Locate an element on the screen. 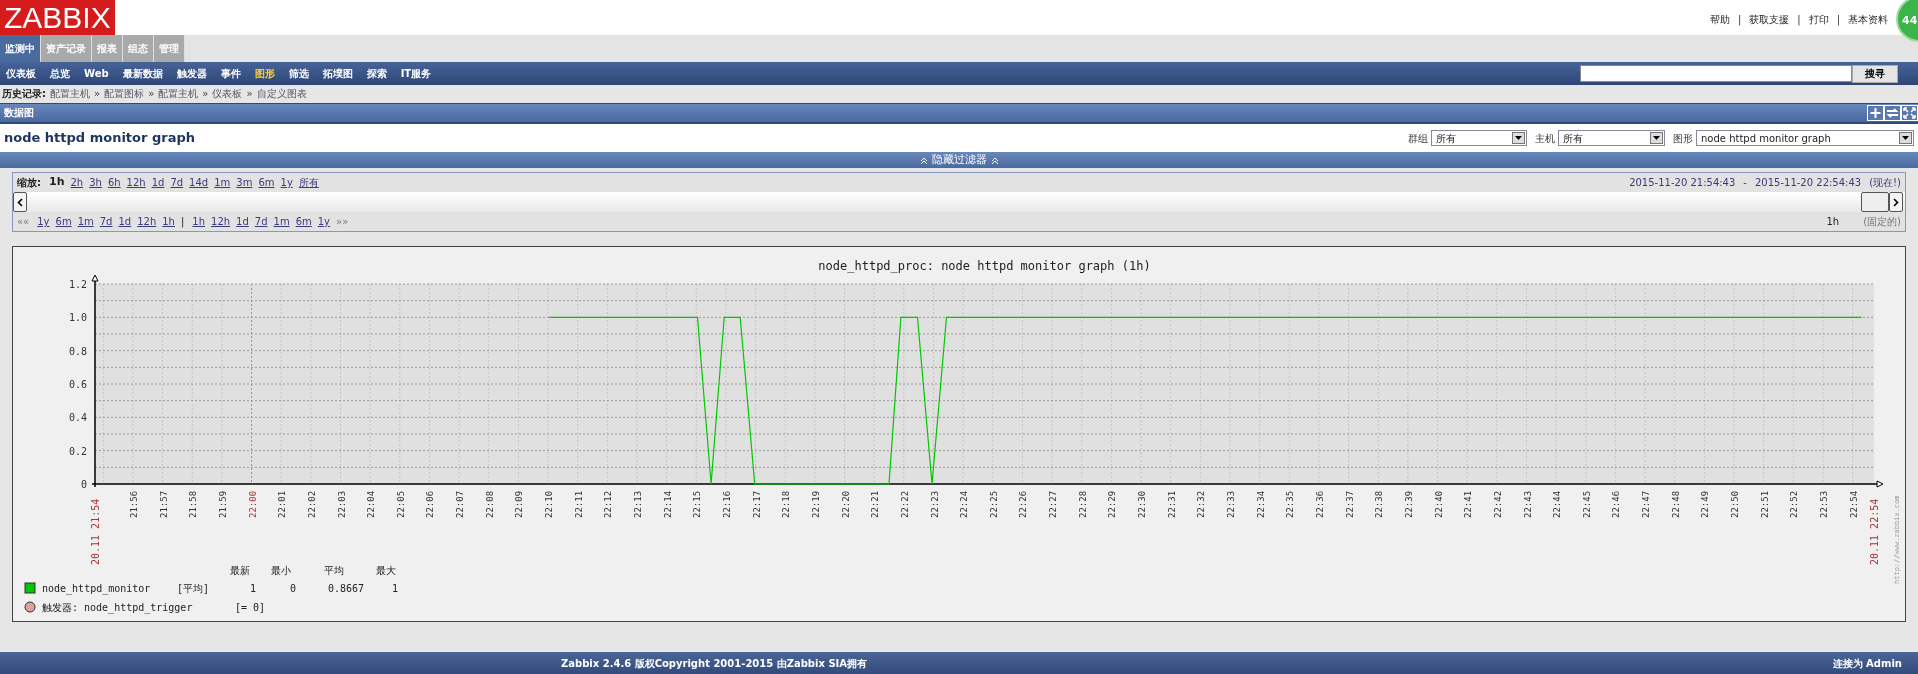 The height and width of the screenshot is (674, 1918). nav-item: 探索 is located at coordinates (377, 73).